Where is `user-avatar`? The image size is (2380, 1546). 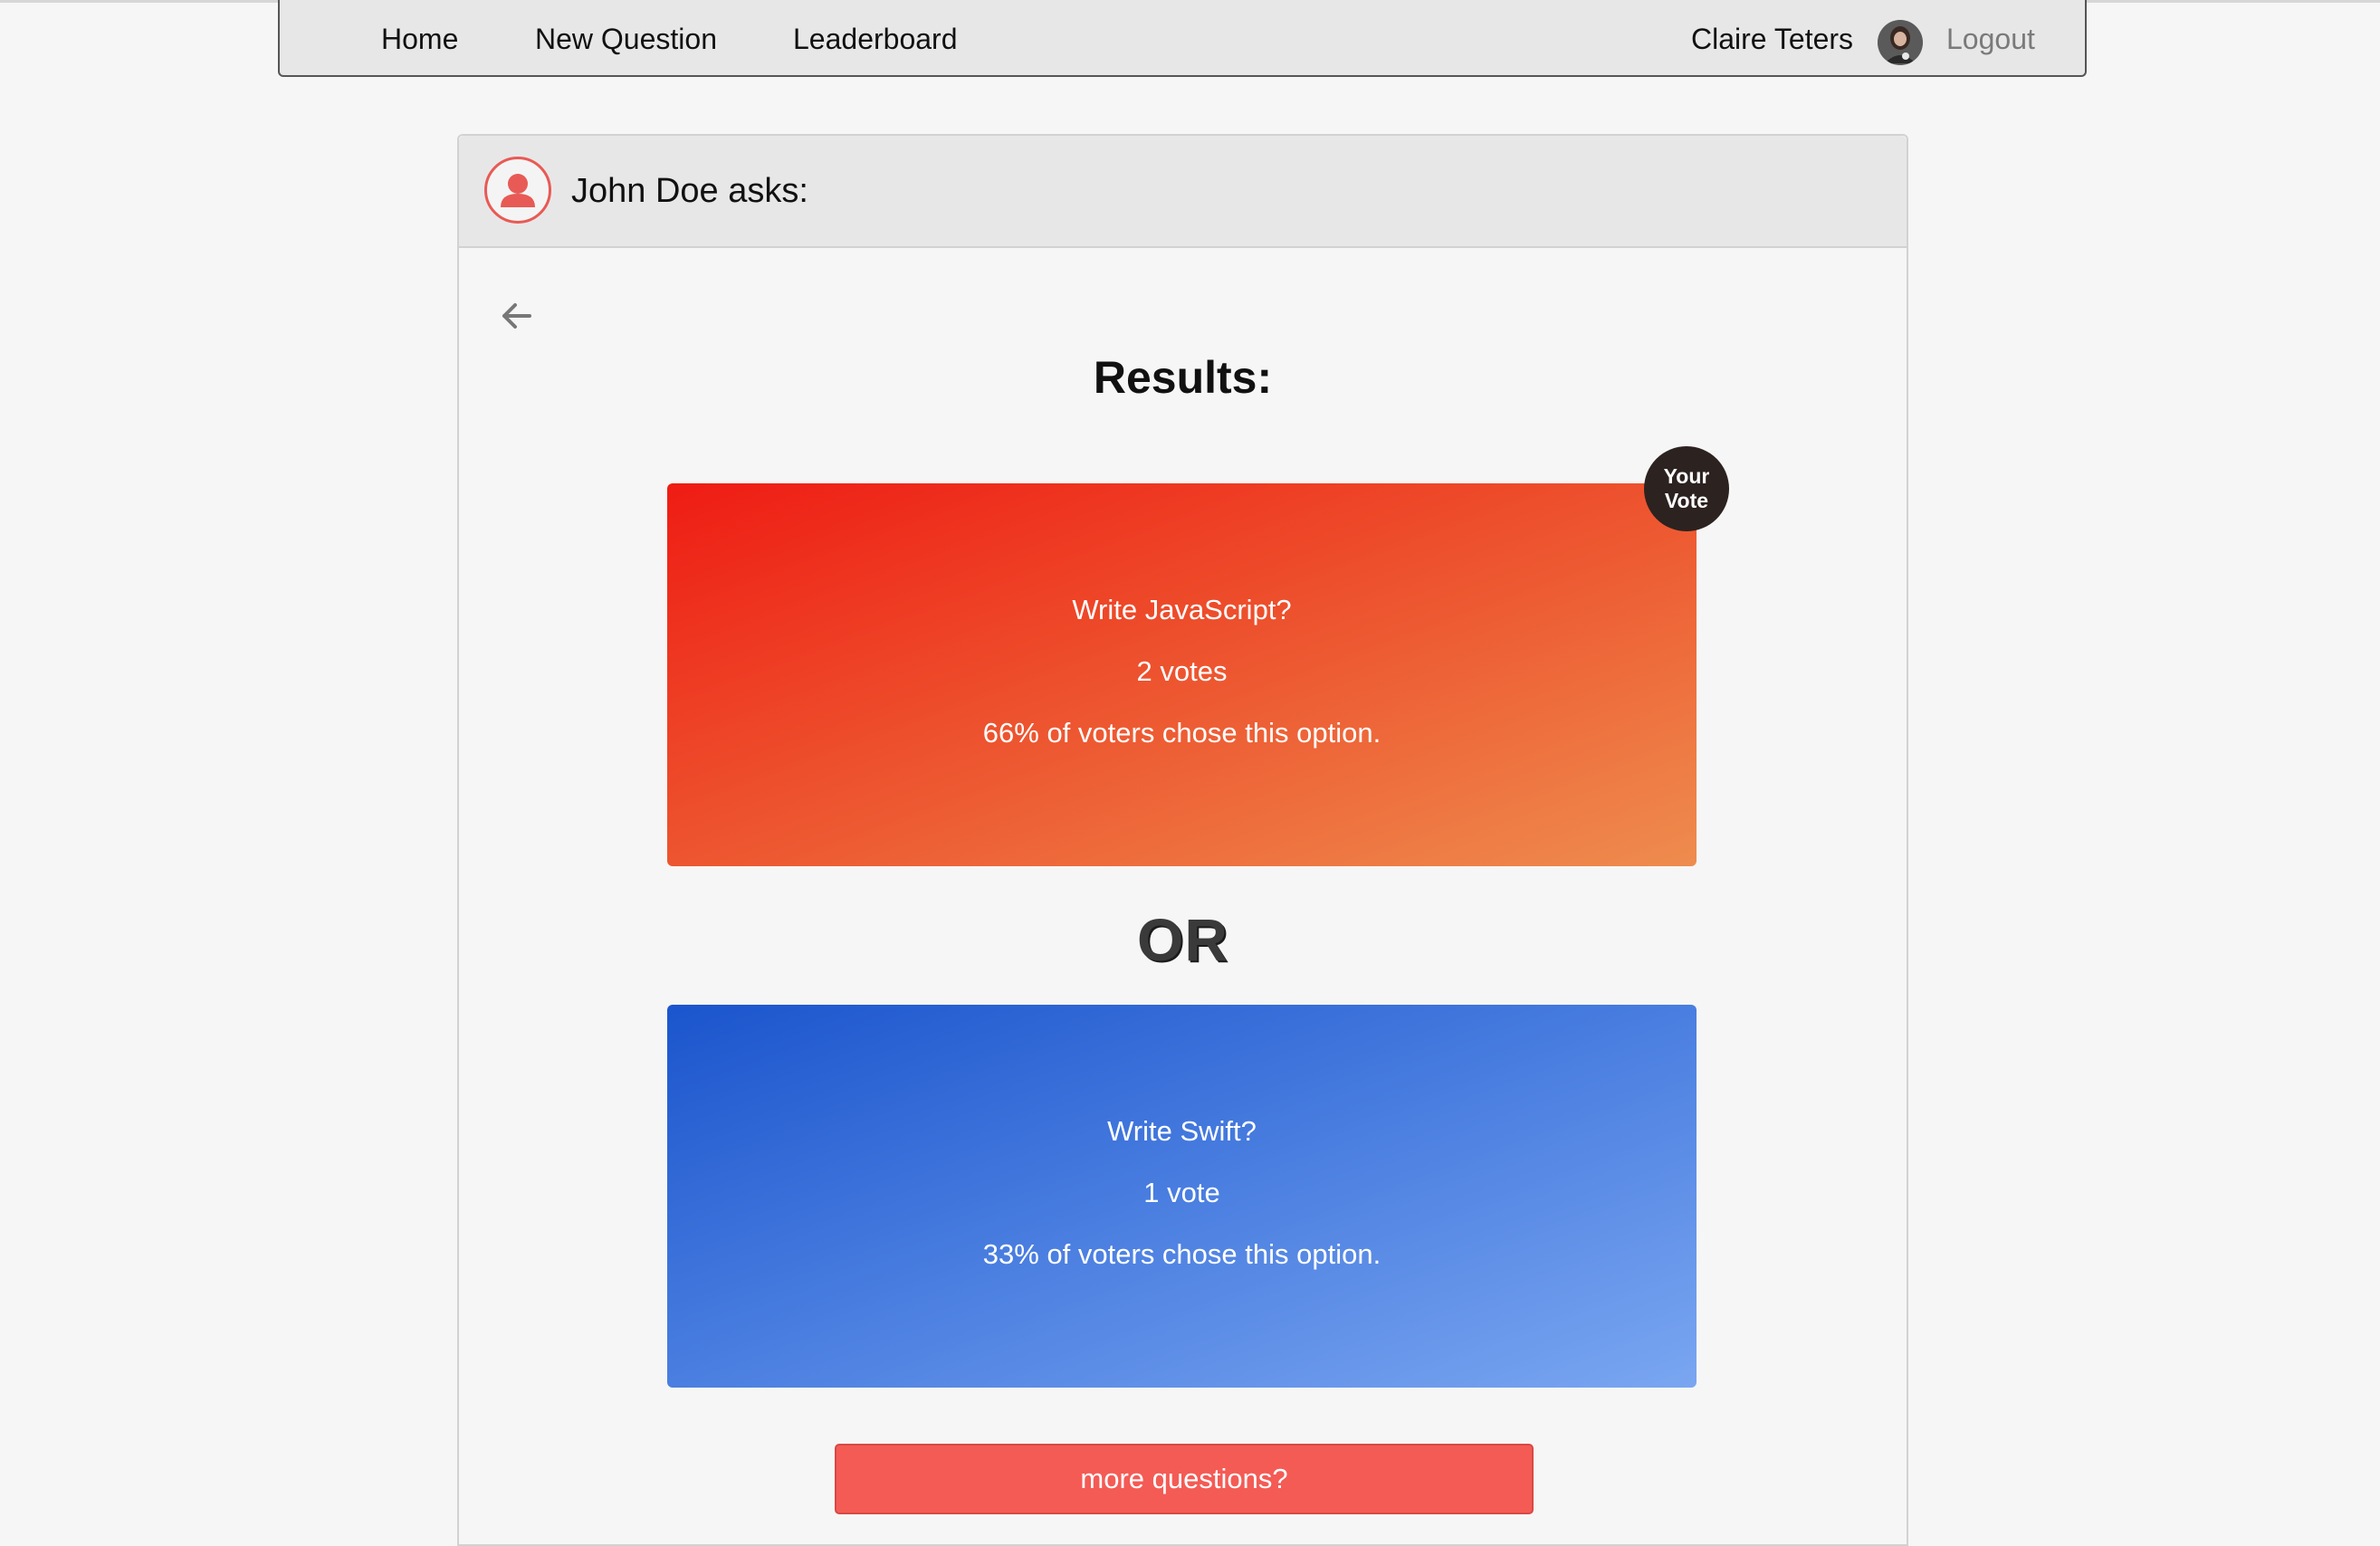 user-avatar is located at coordinates (1900, 42).